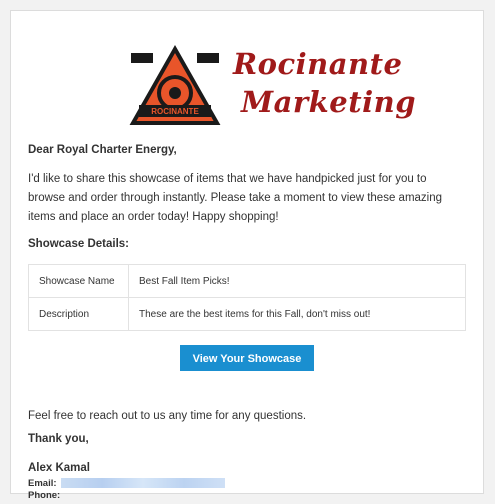 The image size is (495, 504). I want to click on brand-logo: ROCINANTE Rocinante Marketing, so click(272, 88).